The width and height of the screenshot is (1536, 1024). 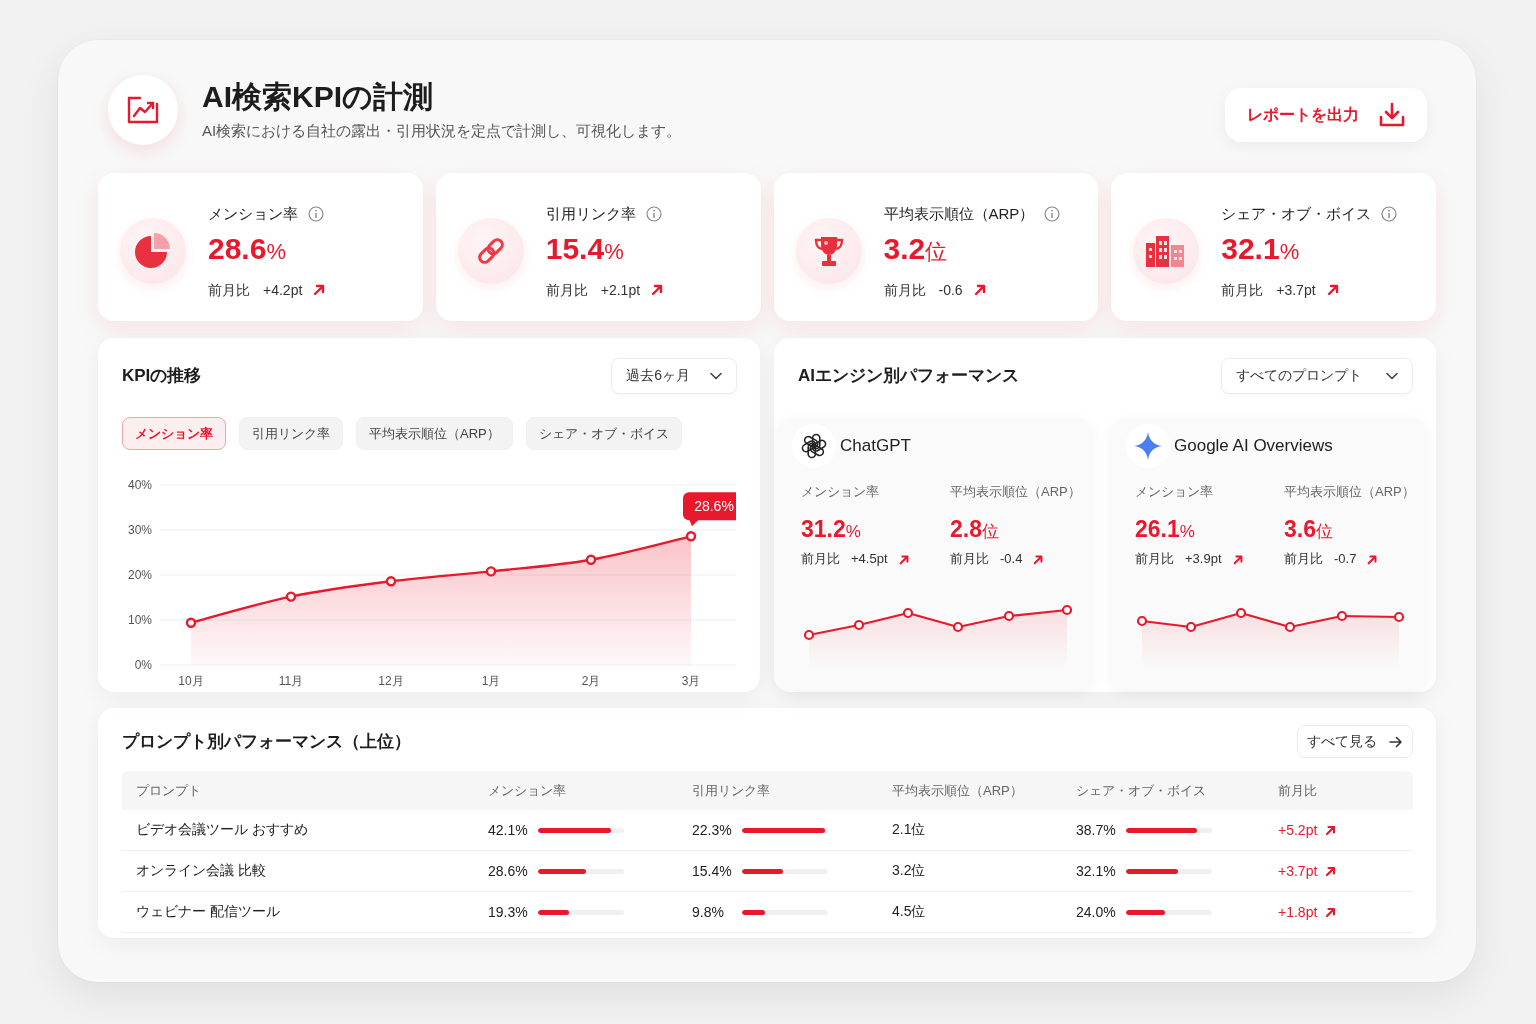 I want to click on change-value: +2.1pt, so click(x=620, y=290).